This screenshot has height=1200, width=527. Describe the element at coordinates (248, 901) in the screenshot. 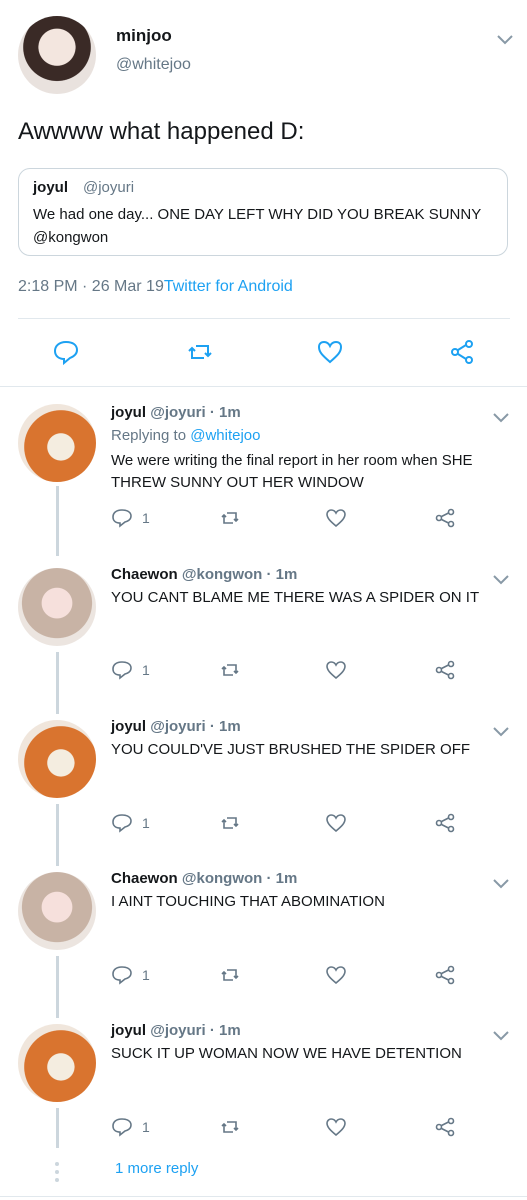

I see `reply-text: I AINT TOUCHING THAT ABOMINATION` at that location.